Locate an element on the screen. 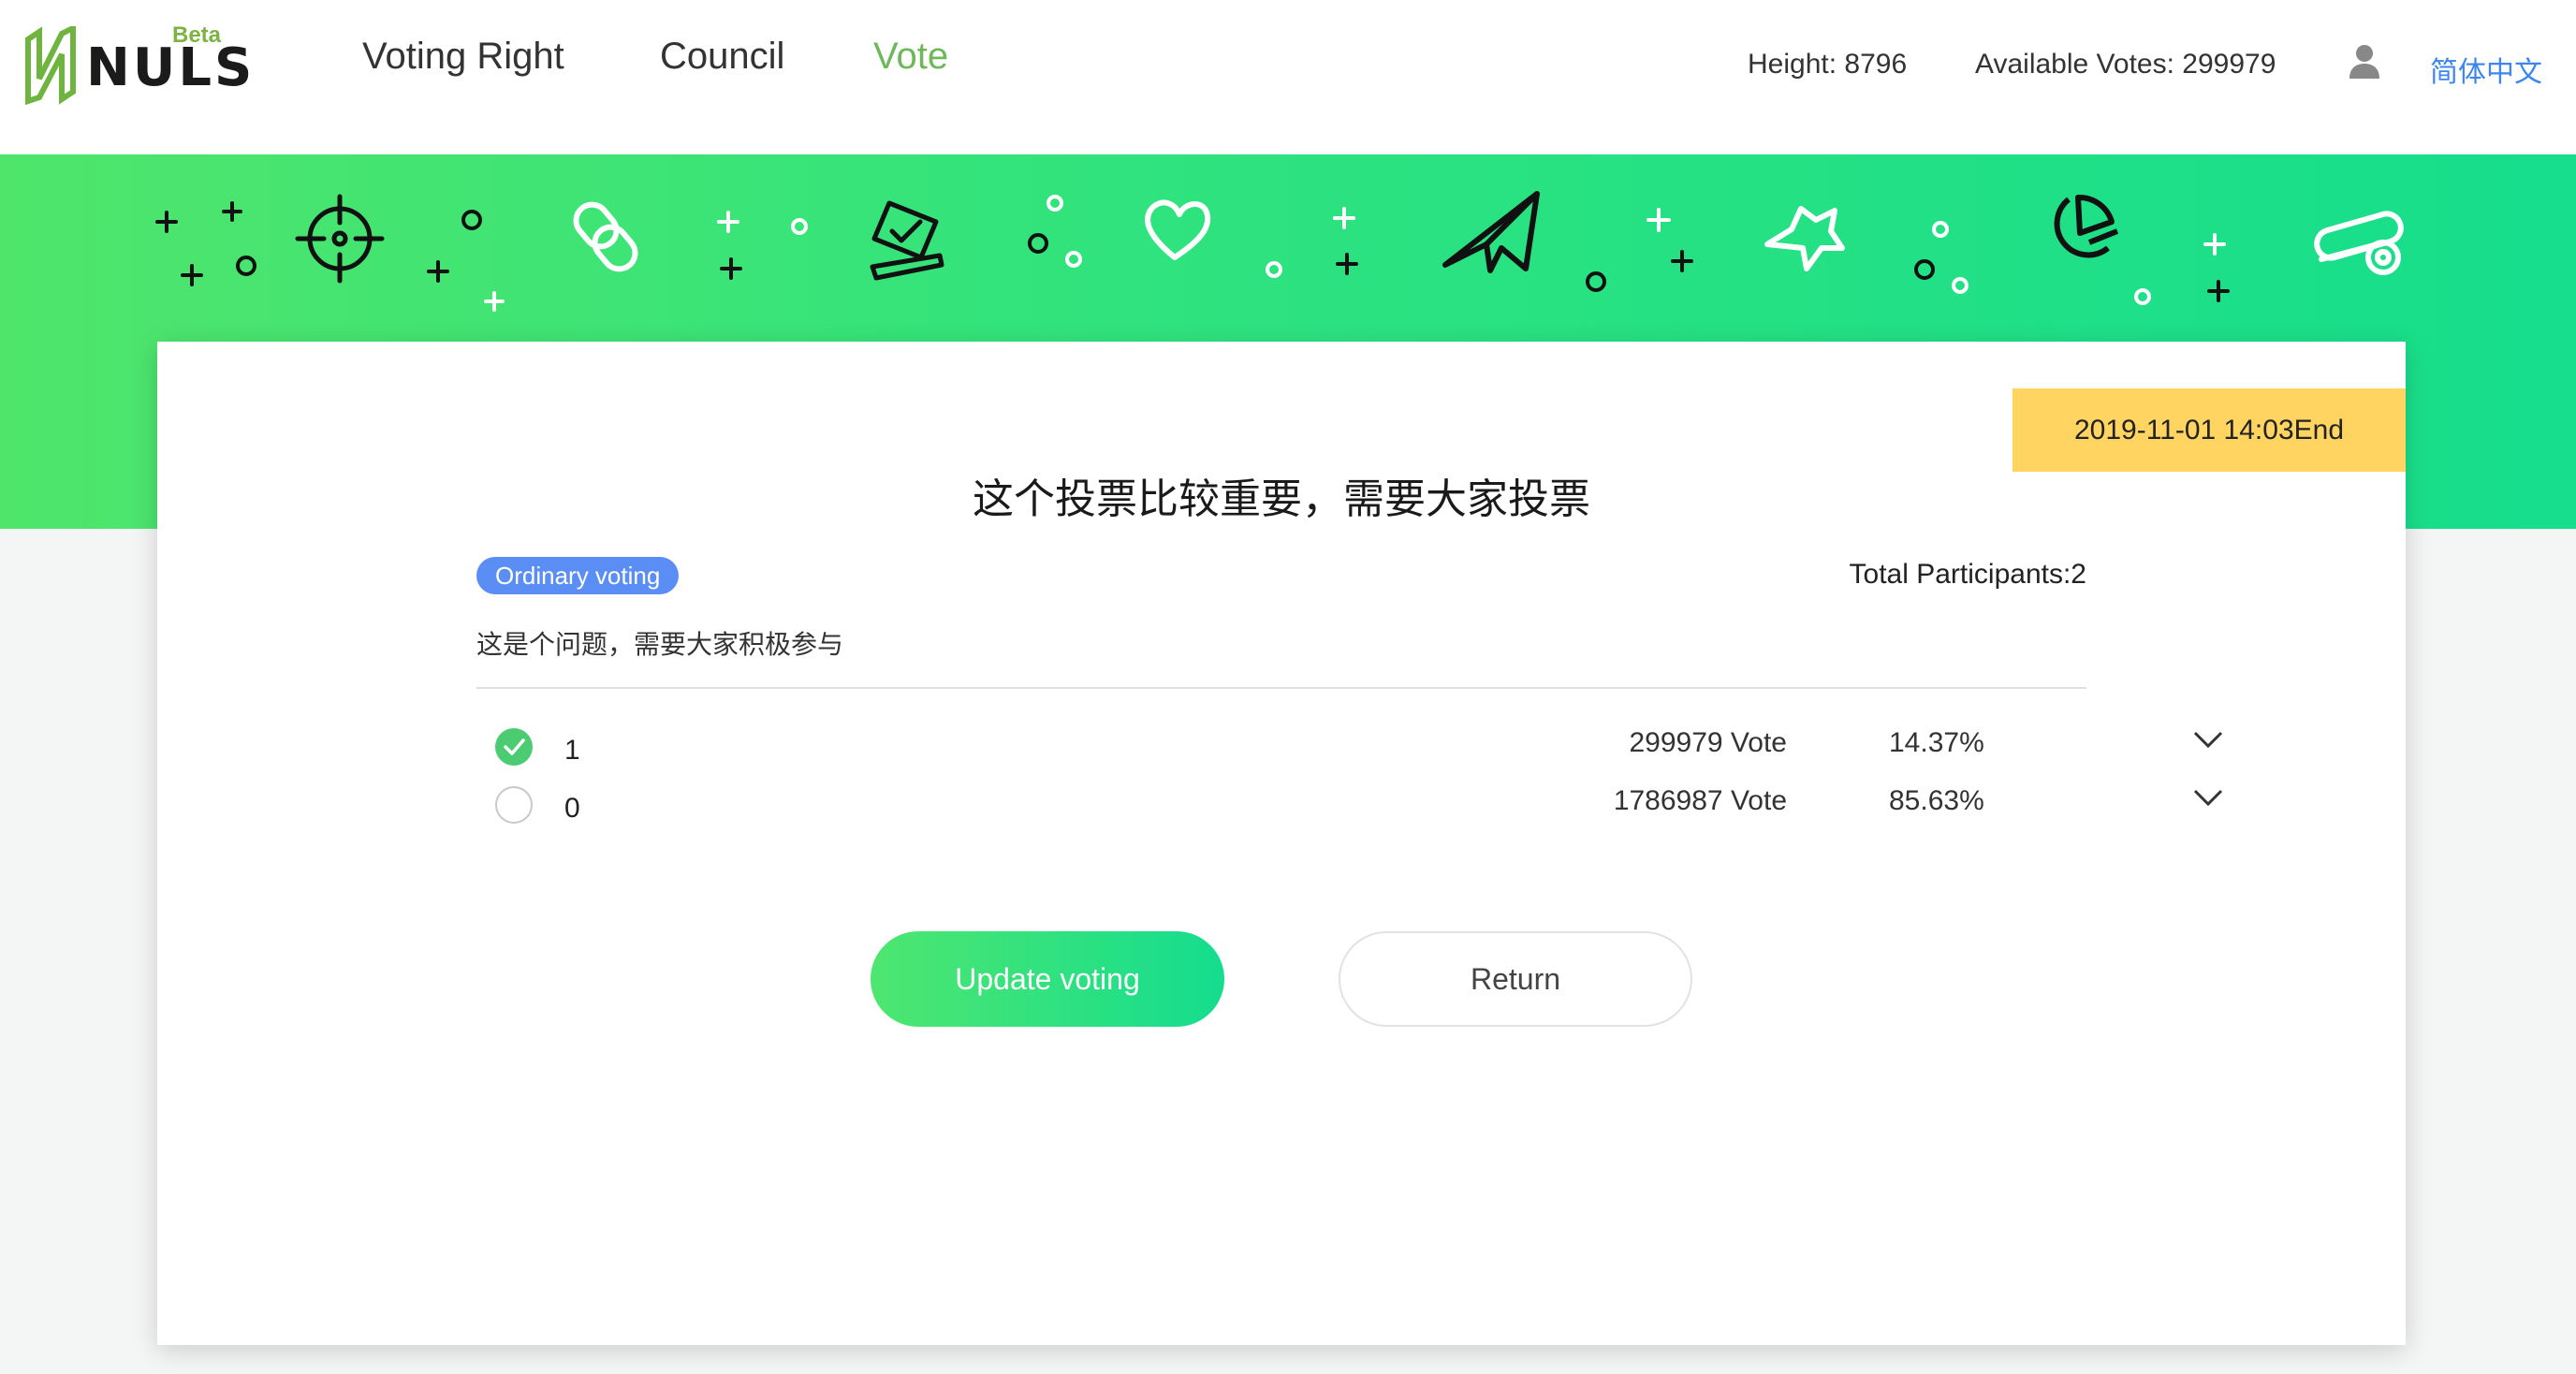 Image resolution: width=2576 pixels, height=1374 pixels. proposal-title: 这个投票比较重要，需要大家投票 is located at coordinates (1281, 499).